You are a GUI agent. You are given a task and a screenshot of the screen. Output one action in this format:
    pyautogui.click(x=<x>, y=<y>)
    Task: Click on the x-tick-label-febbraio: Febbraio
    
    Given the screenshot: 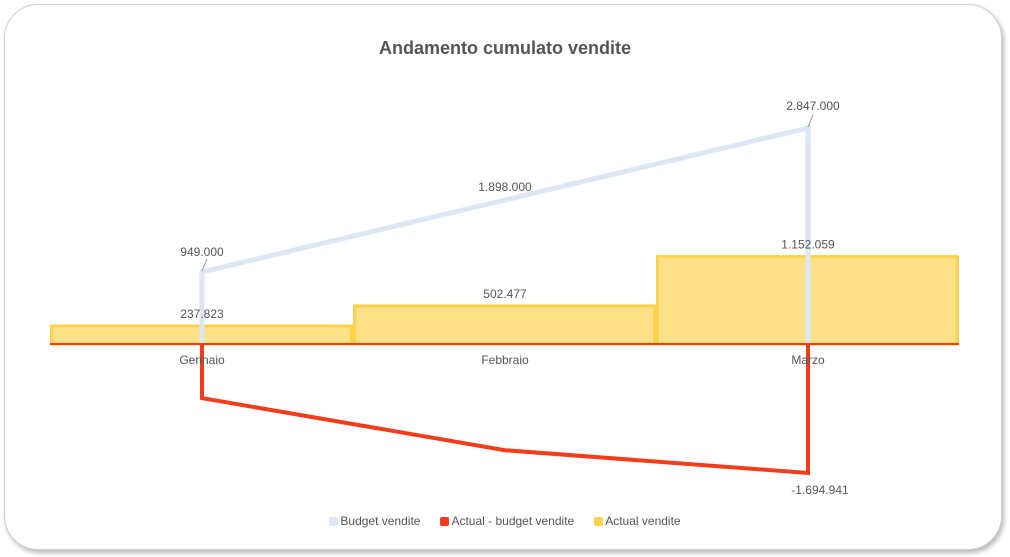 What is the action you would take?
    pyautogui.click(x=505, y=360)
    